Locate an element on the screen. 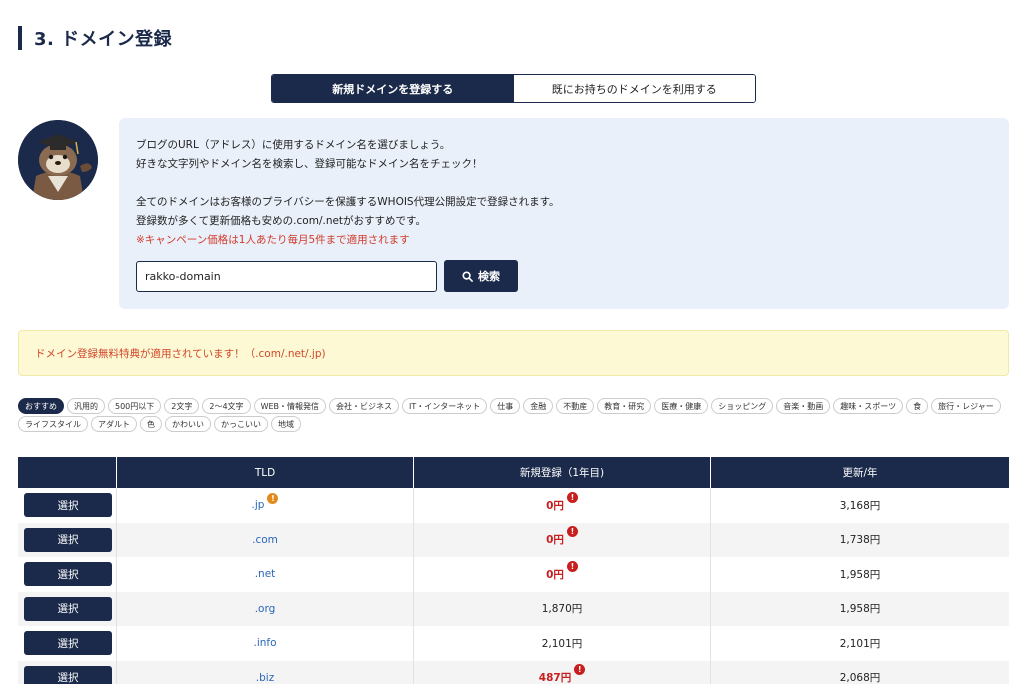  new-price-cell: 2,101円 is located at coordinates (562, 643).